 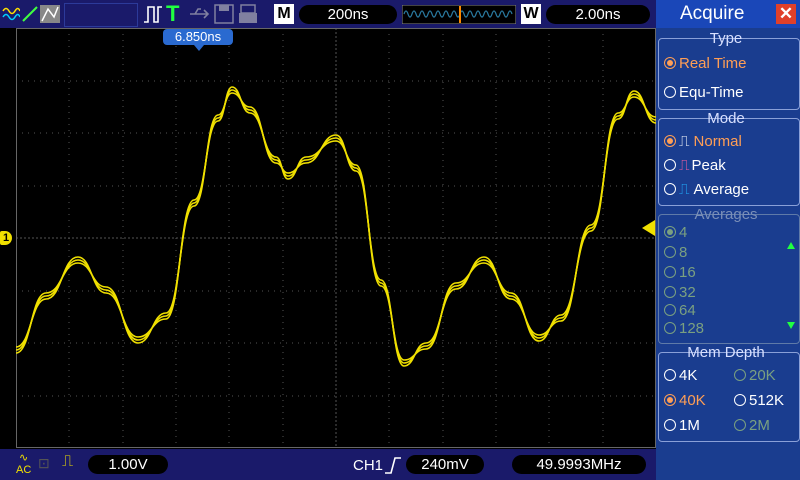 What do you see at coordinates (791, 245) in the screenshot?
I see `scroll-up-icon` at bounding box center [791, 245].